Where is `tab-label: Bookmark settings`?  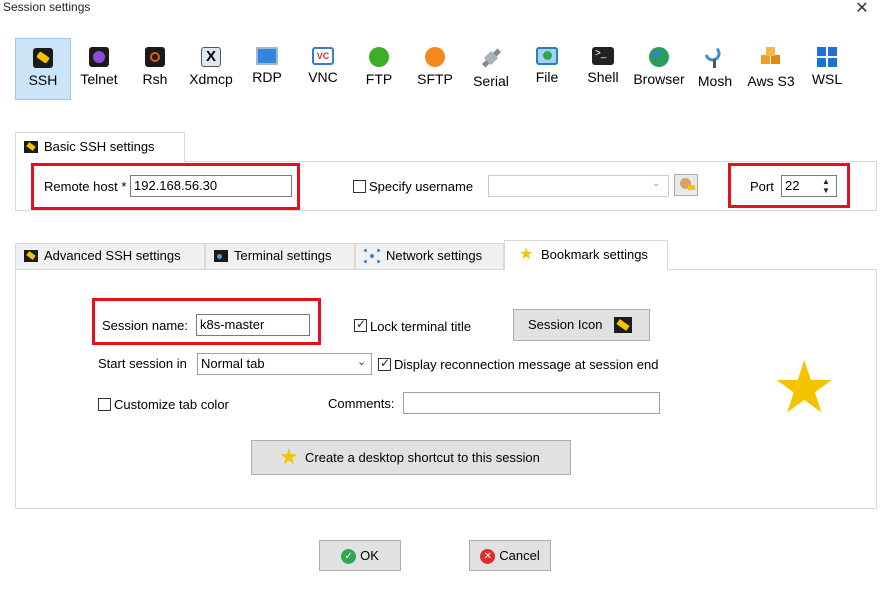 tab-label: Bookmark settings is located at coordinates (594, 254).